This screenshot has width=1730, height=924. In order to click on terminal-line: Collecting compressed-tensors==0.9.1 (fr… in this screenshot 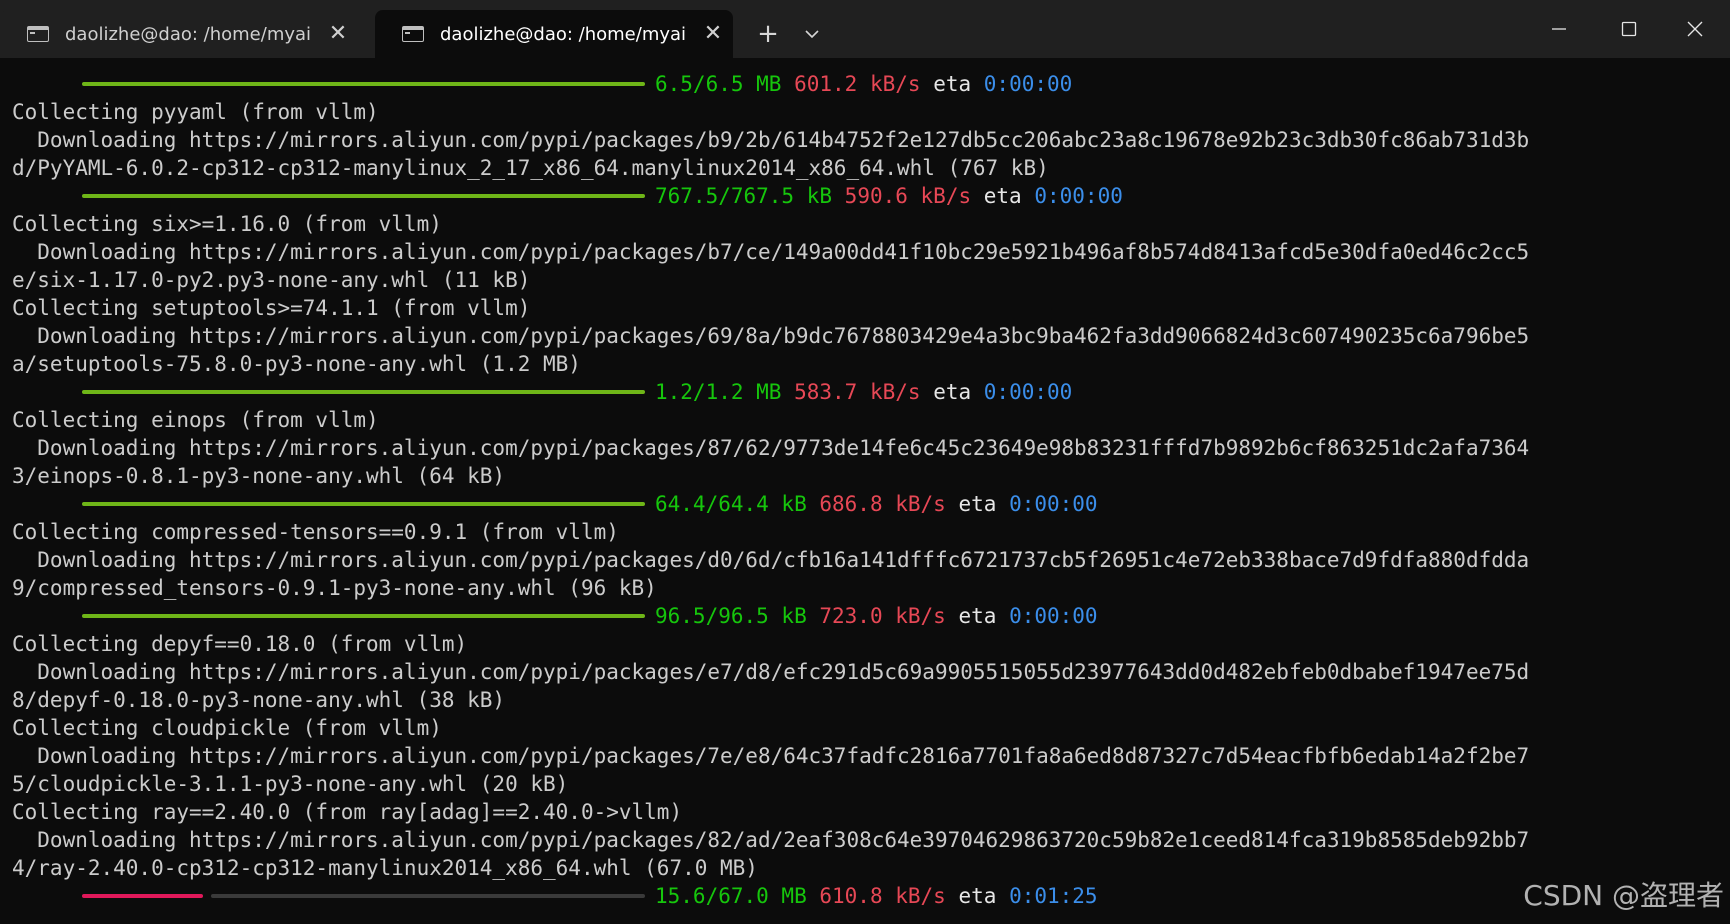, I will do `click(315, 532)`.